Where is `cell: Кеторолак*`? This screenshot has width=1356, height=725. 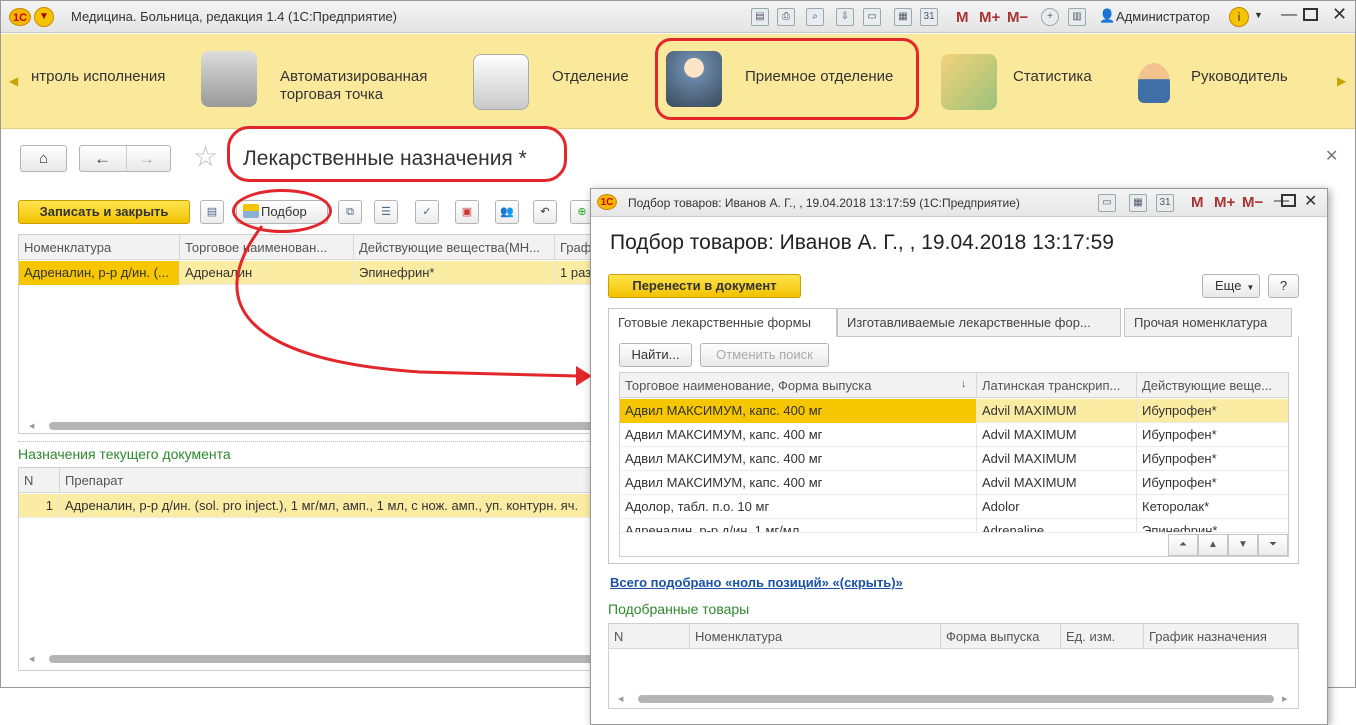 cell: Кеторолак* is located at coordinates (1212, 507).